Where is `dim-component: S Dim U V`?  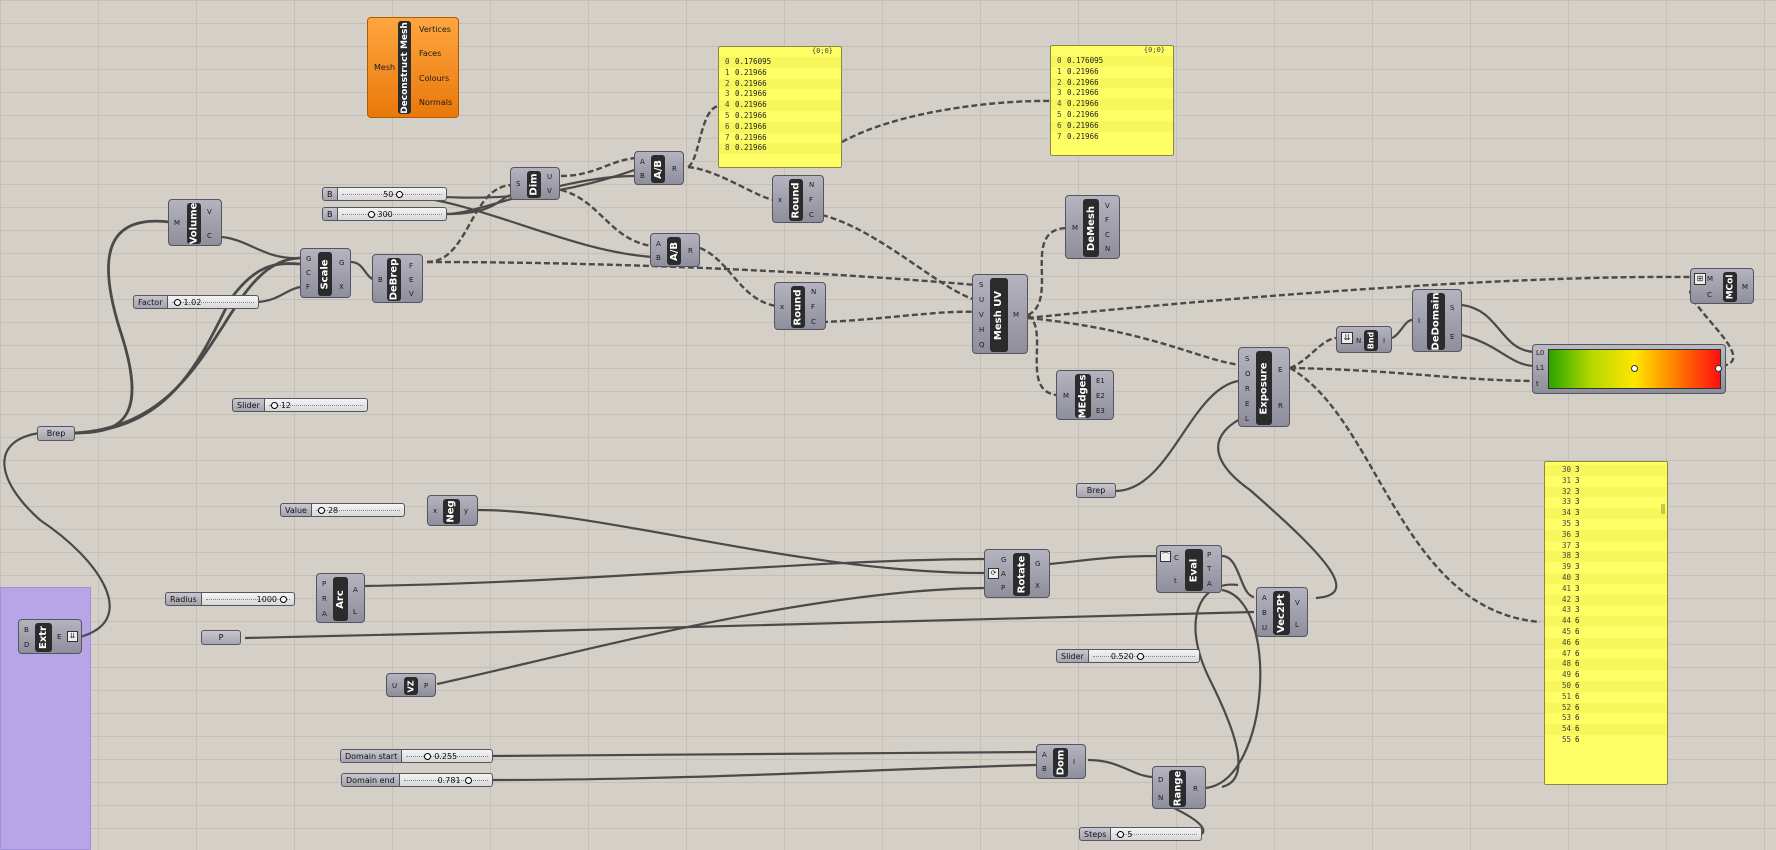 dim-component: S Dim U V is located at coordinates (535, 183).